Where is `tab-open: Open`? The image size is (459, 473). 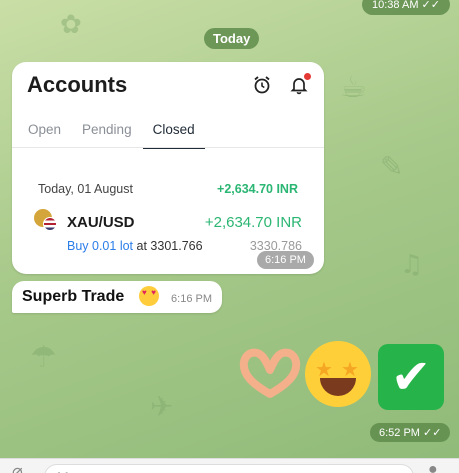
tab-open: Open is located at coordinates (44, 135).